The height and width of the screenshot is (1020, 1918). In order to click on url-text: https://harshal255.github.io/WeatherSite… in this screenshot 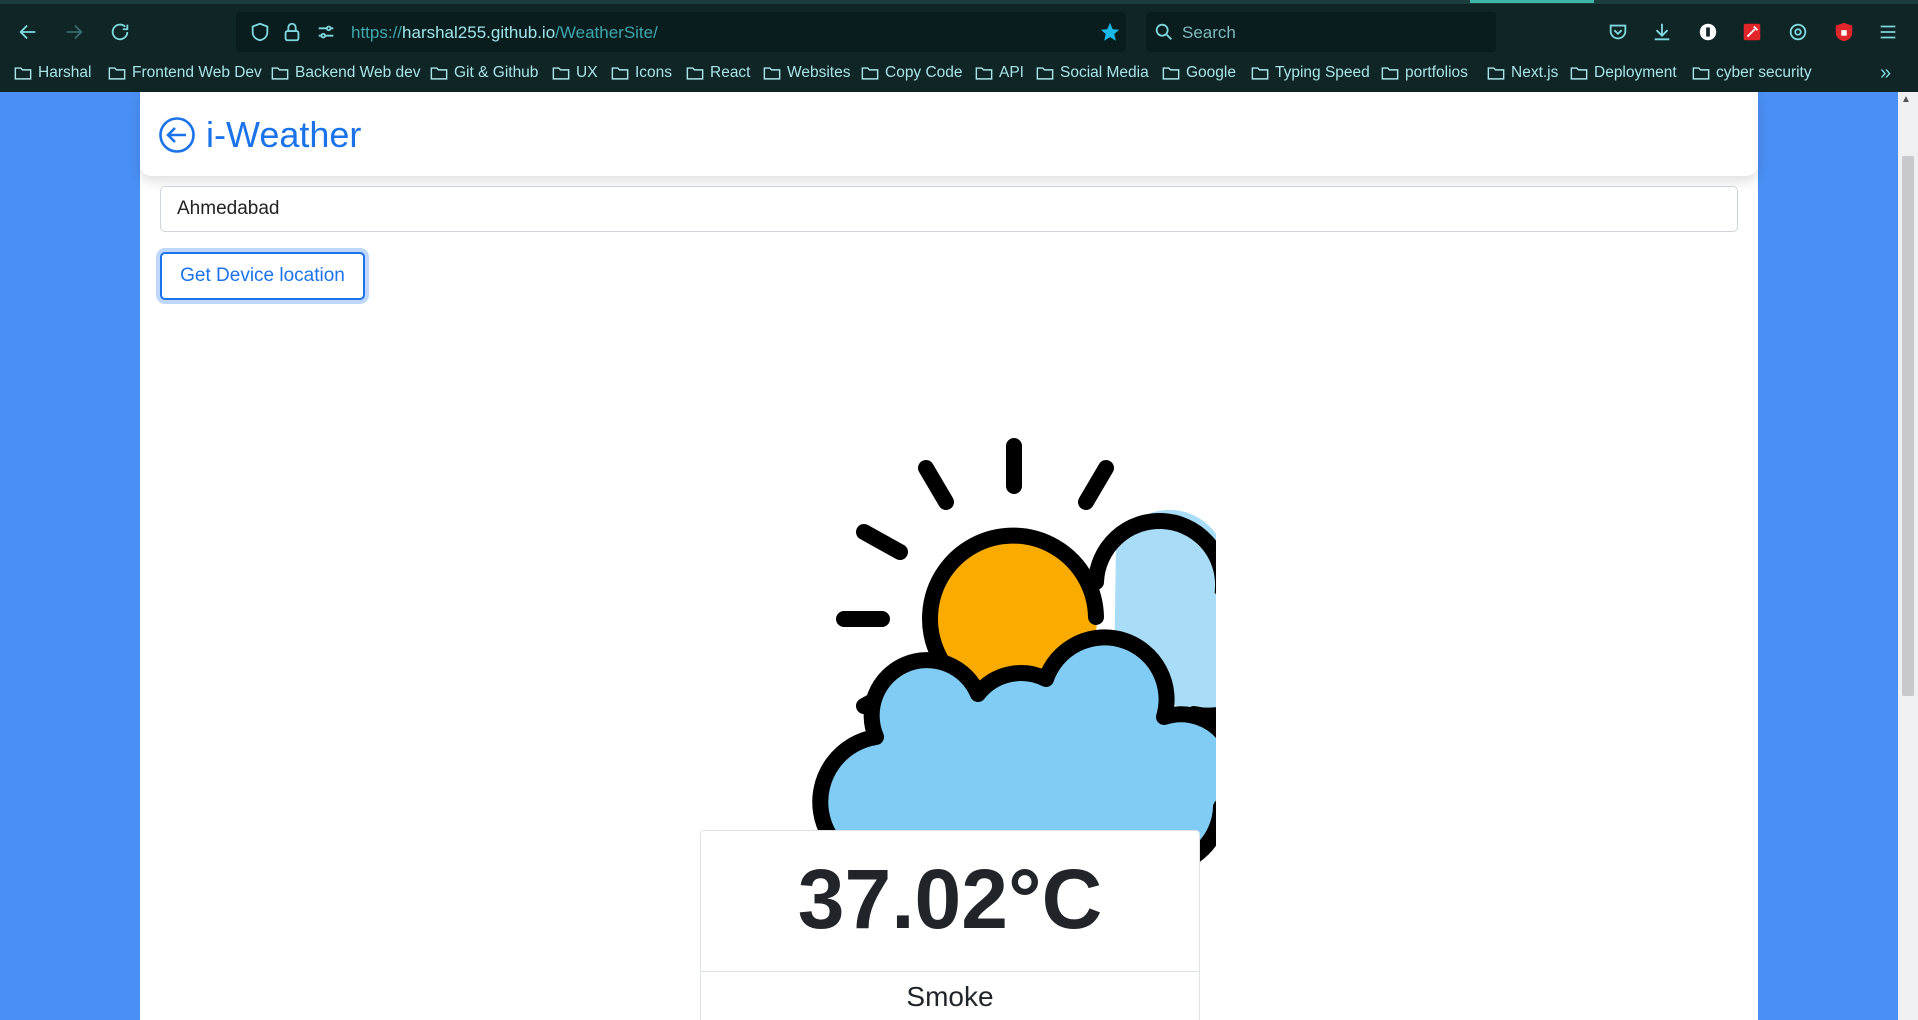, I will do `click(504, 33)`.